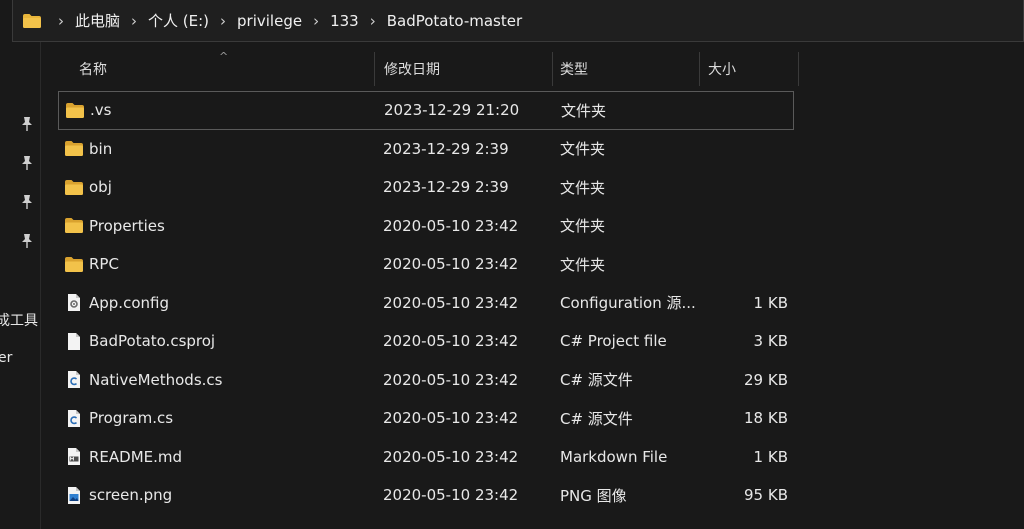  I want to click on file-row: .vs 2023-12-29 21:20 文件夹, so click(426, 110).